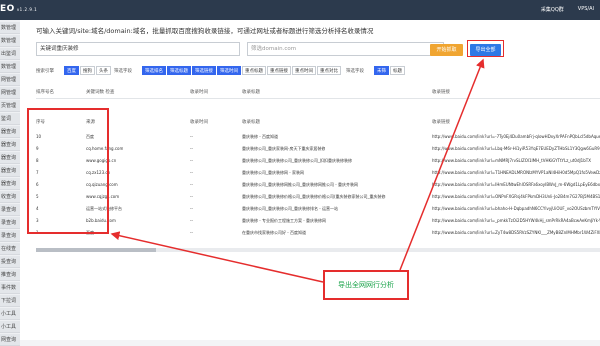  I want to click on field-btn-key-compare: 重点对比, so click(329, 70).